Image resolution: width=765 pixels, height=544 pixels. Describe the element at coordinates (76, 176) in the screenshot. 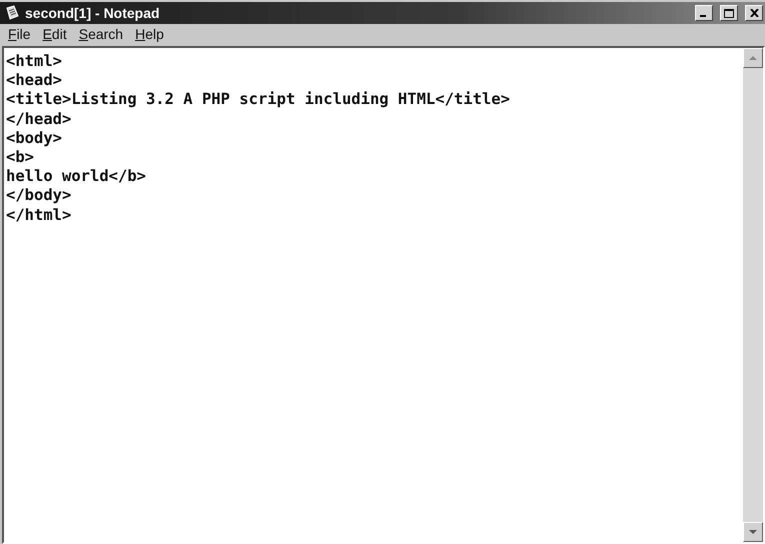

I see `code-line: hello world</b>` at that location.